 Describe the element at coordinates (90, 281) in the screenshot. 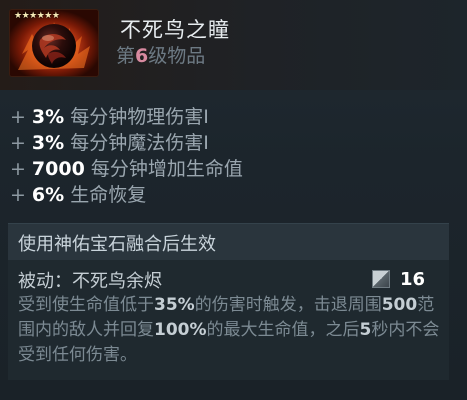

I see `ability-title: 被动：不死鸟余烬` at that location.